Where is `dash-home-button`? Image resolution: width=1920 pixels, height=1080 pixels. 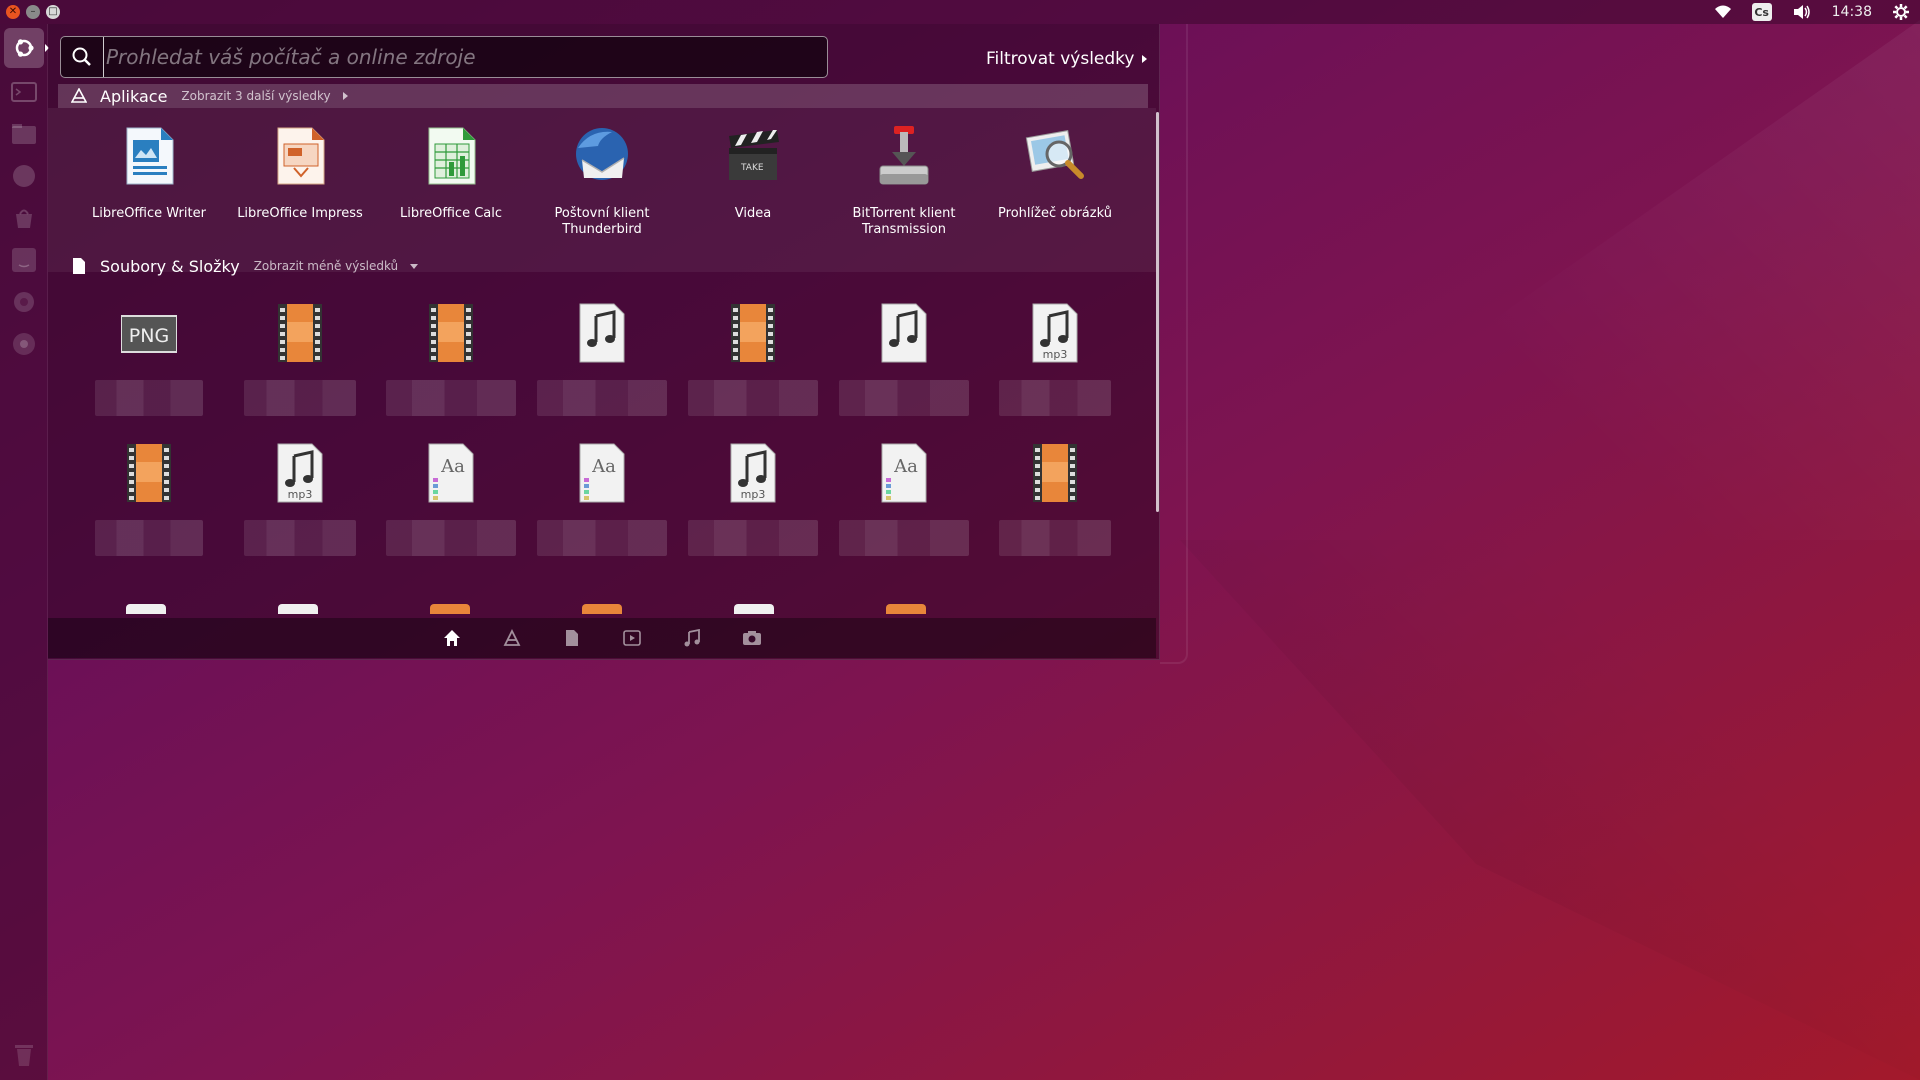
dash-home-button is located at coordinates (24, 48).